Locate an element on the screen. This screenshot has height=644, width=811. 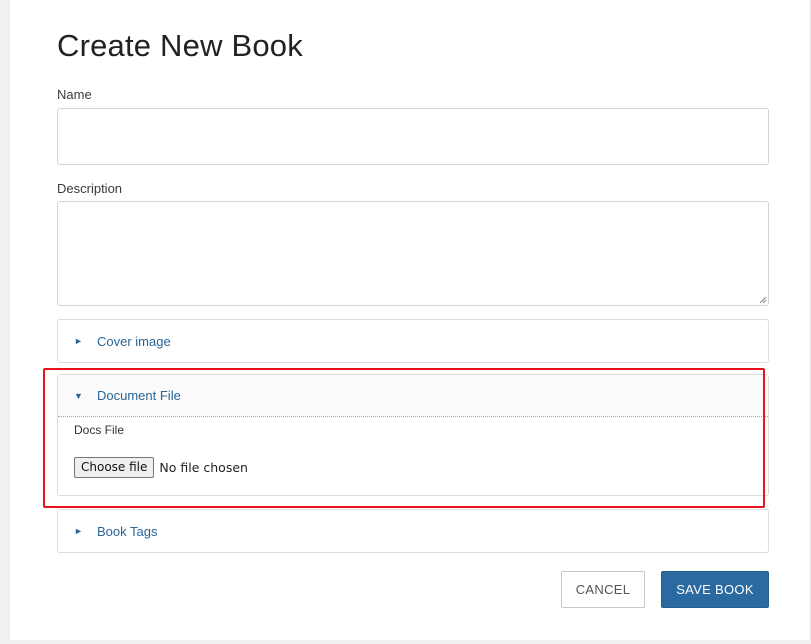
book-tags-toggle: ► Book Tags is located at coordinates (413, 531).